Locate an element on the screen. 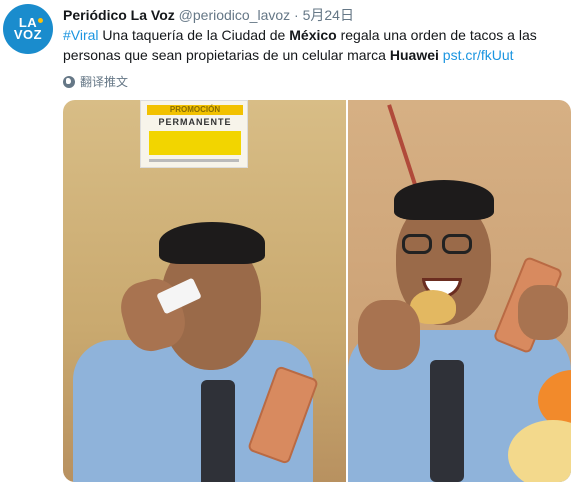 Image resolution: width=575 pixels, height=487 pixels. hashtag-link: #Viral is located at coordinates (81, 35).